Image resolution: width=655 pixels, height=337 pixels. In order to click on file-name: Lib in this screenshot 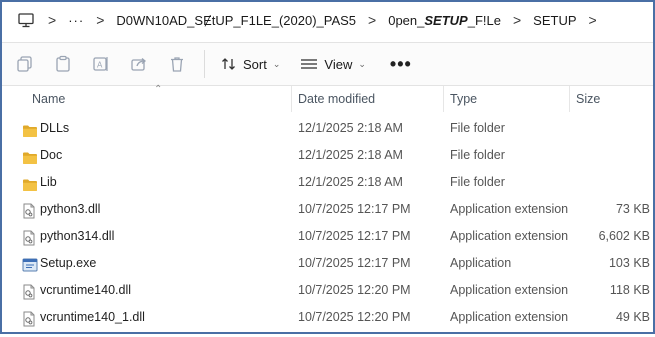, I will do `click(48, 182)`.